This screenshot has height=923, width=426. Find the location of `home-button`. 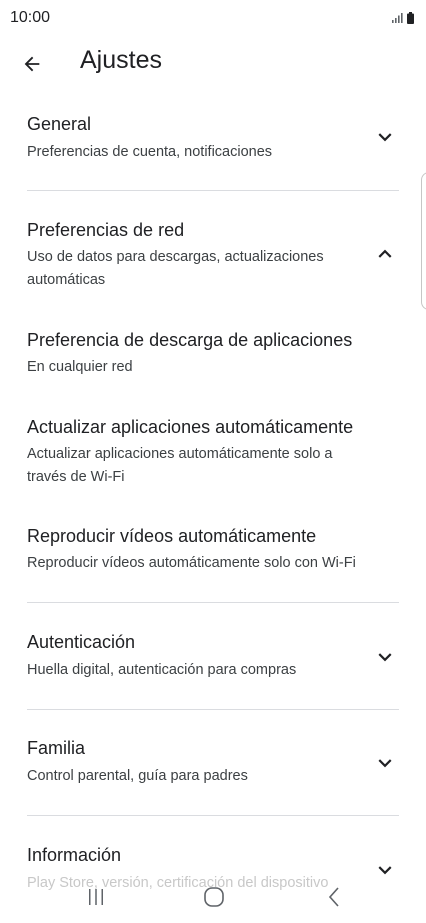

home-button is located at coordinates (214, 897).